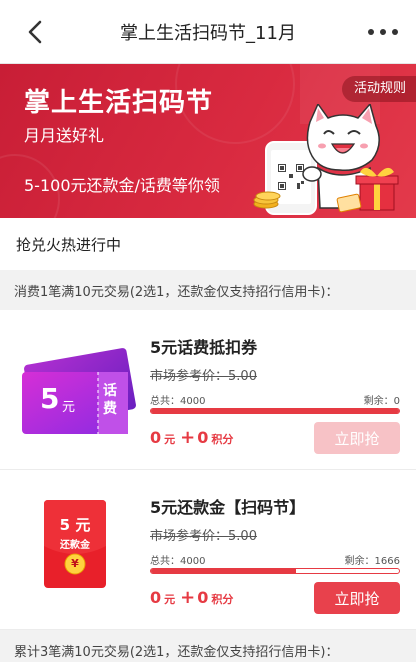  Describe the element at coordinates (326, 159) in the screenshot. I see `cat-mascot-phone-illustration` at that location.